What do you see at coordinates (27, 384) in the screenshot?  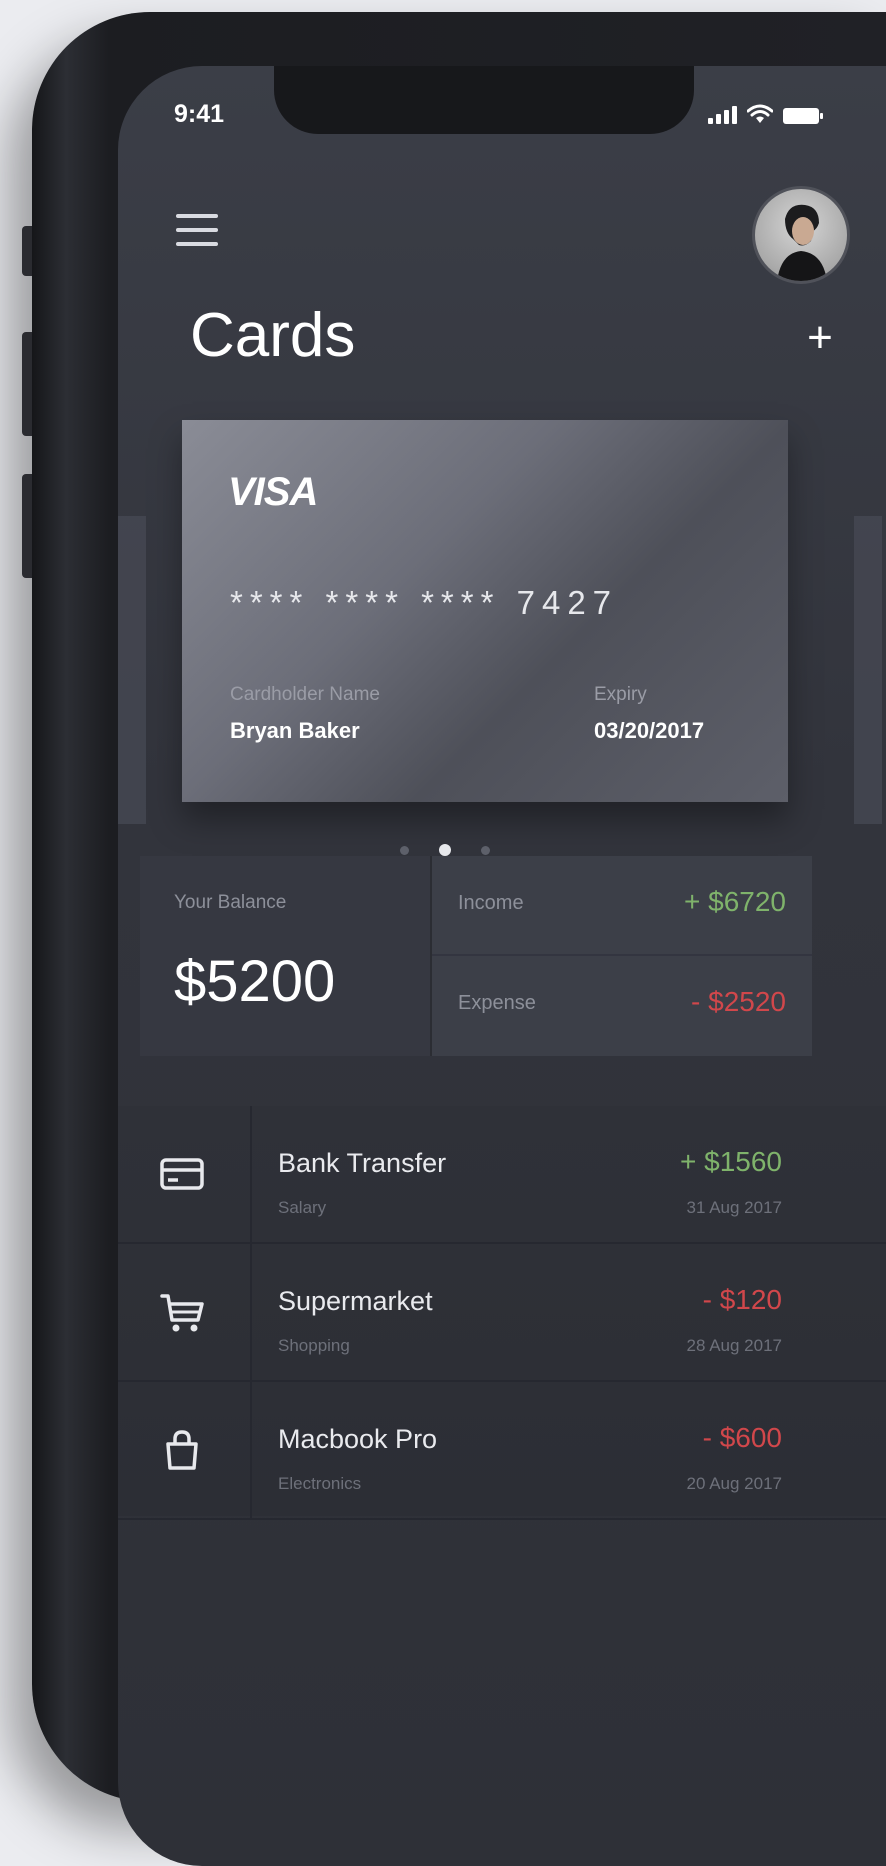 I see `volume-up-button` at bounding box center [27, 384].